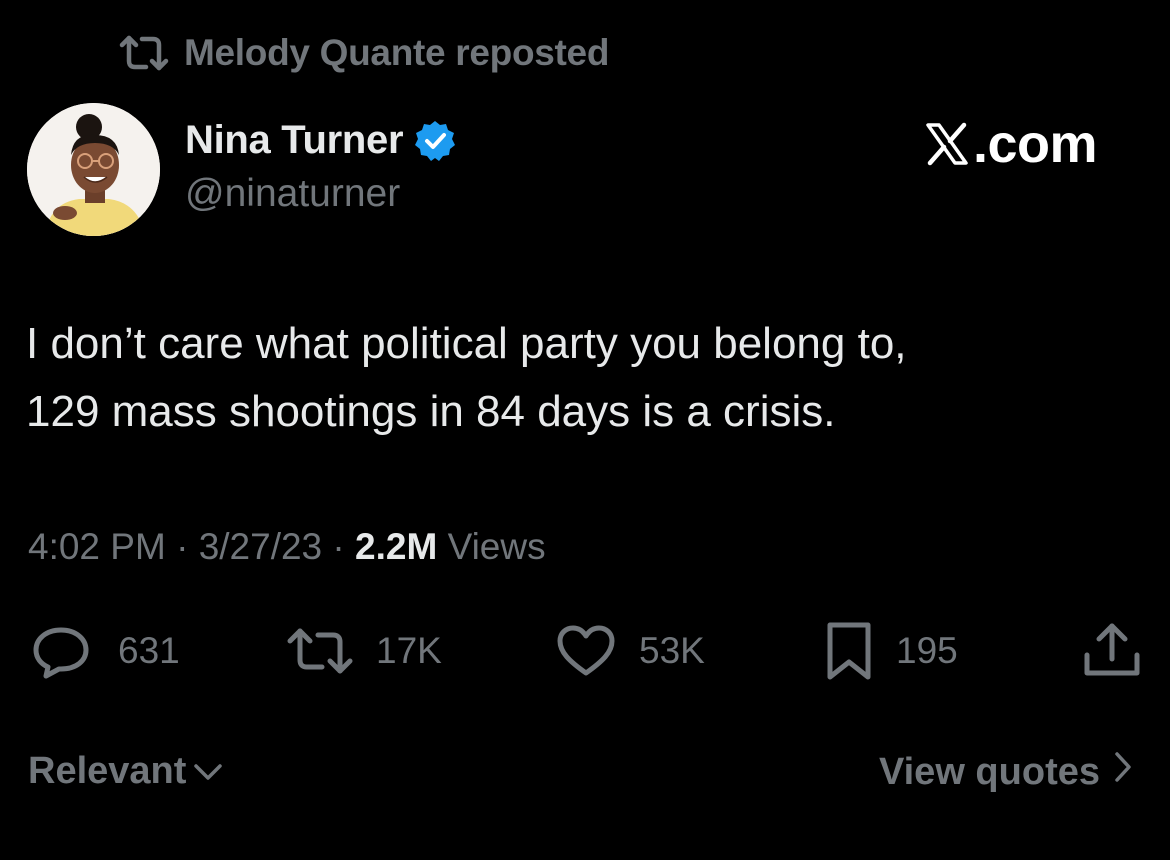 Image resolution: width=1170 pixels, height=860 pixels. Describe the element at coordinates (672, 650) in the screenshot. I see `like-count: 53K` at that location.